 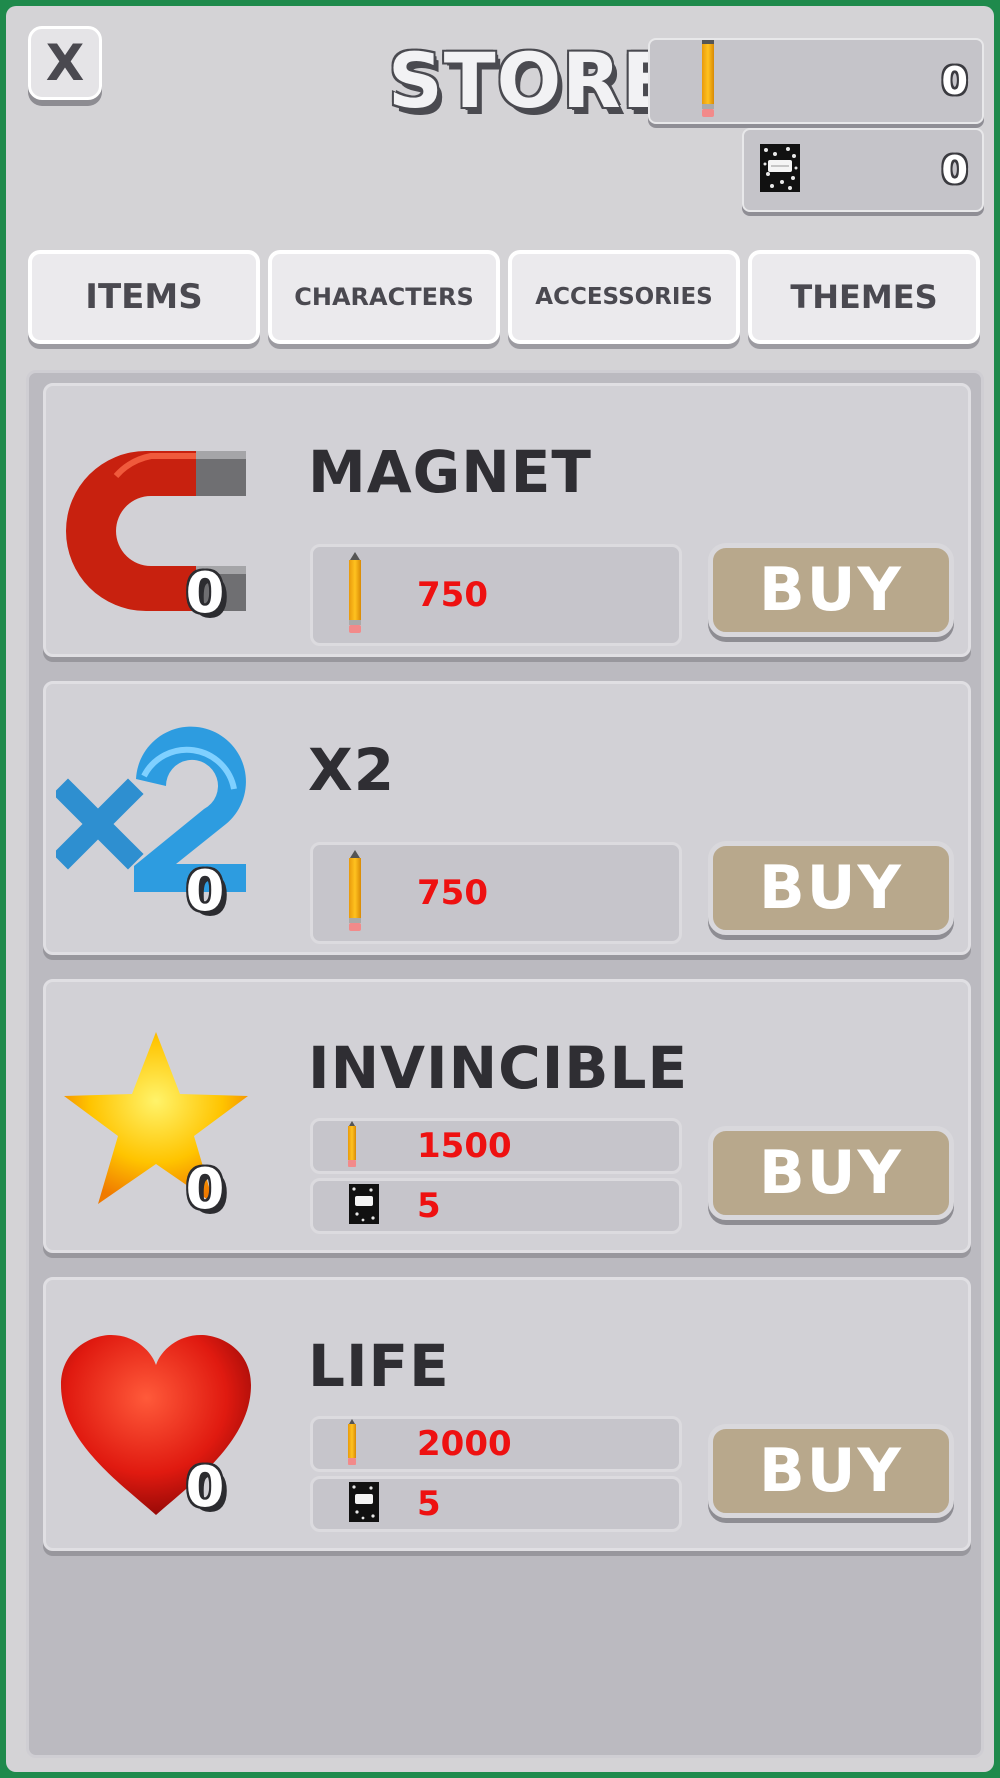 What do you see at coordinates (450, 472) in the screenshot?
I see `item-name: MAGNET` at bounding box center [450, 472].